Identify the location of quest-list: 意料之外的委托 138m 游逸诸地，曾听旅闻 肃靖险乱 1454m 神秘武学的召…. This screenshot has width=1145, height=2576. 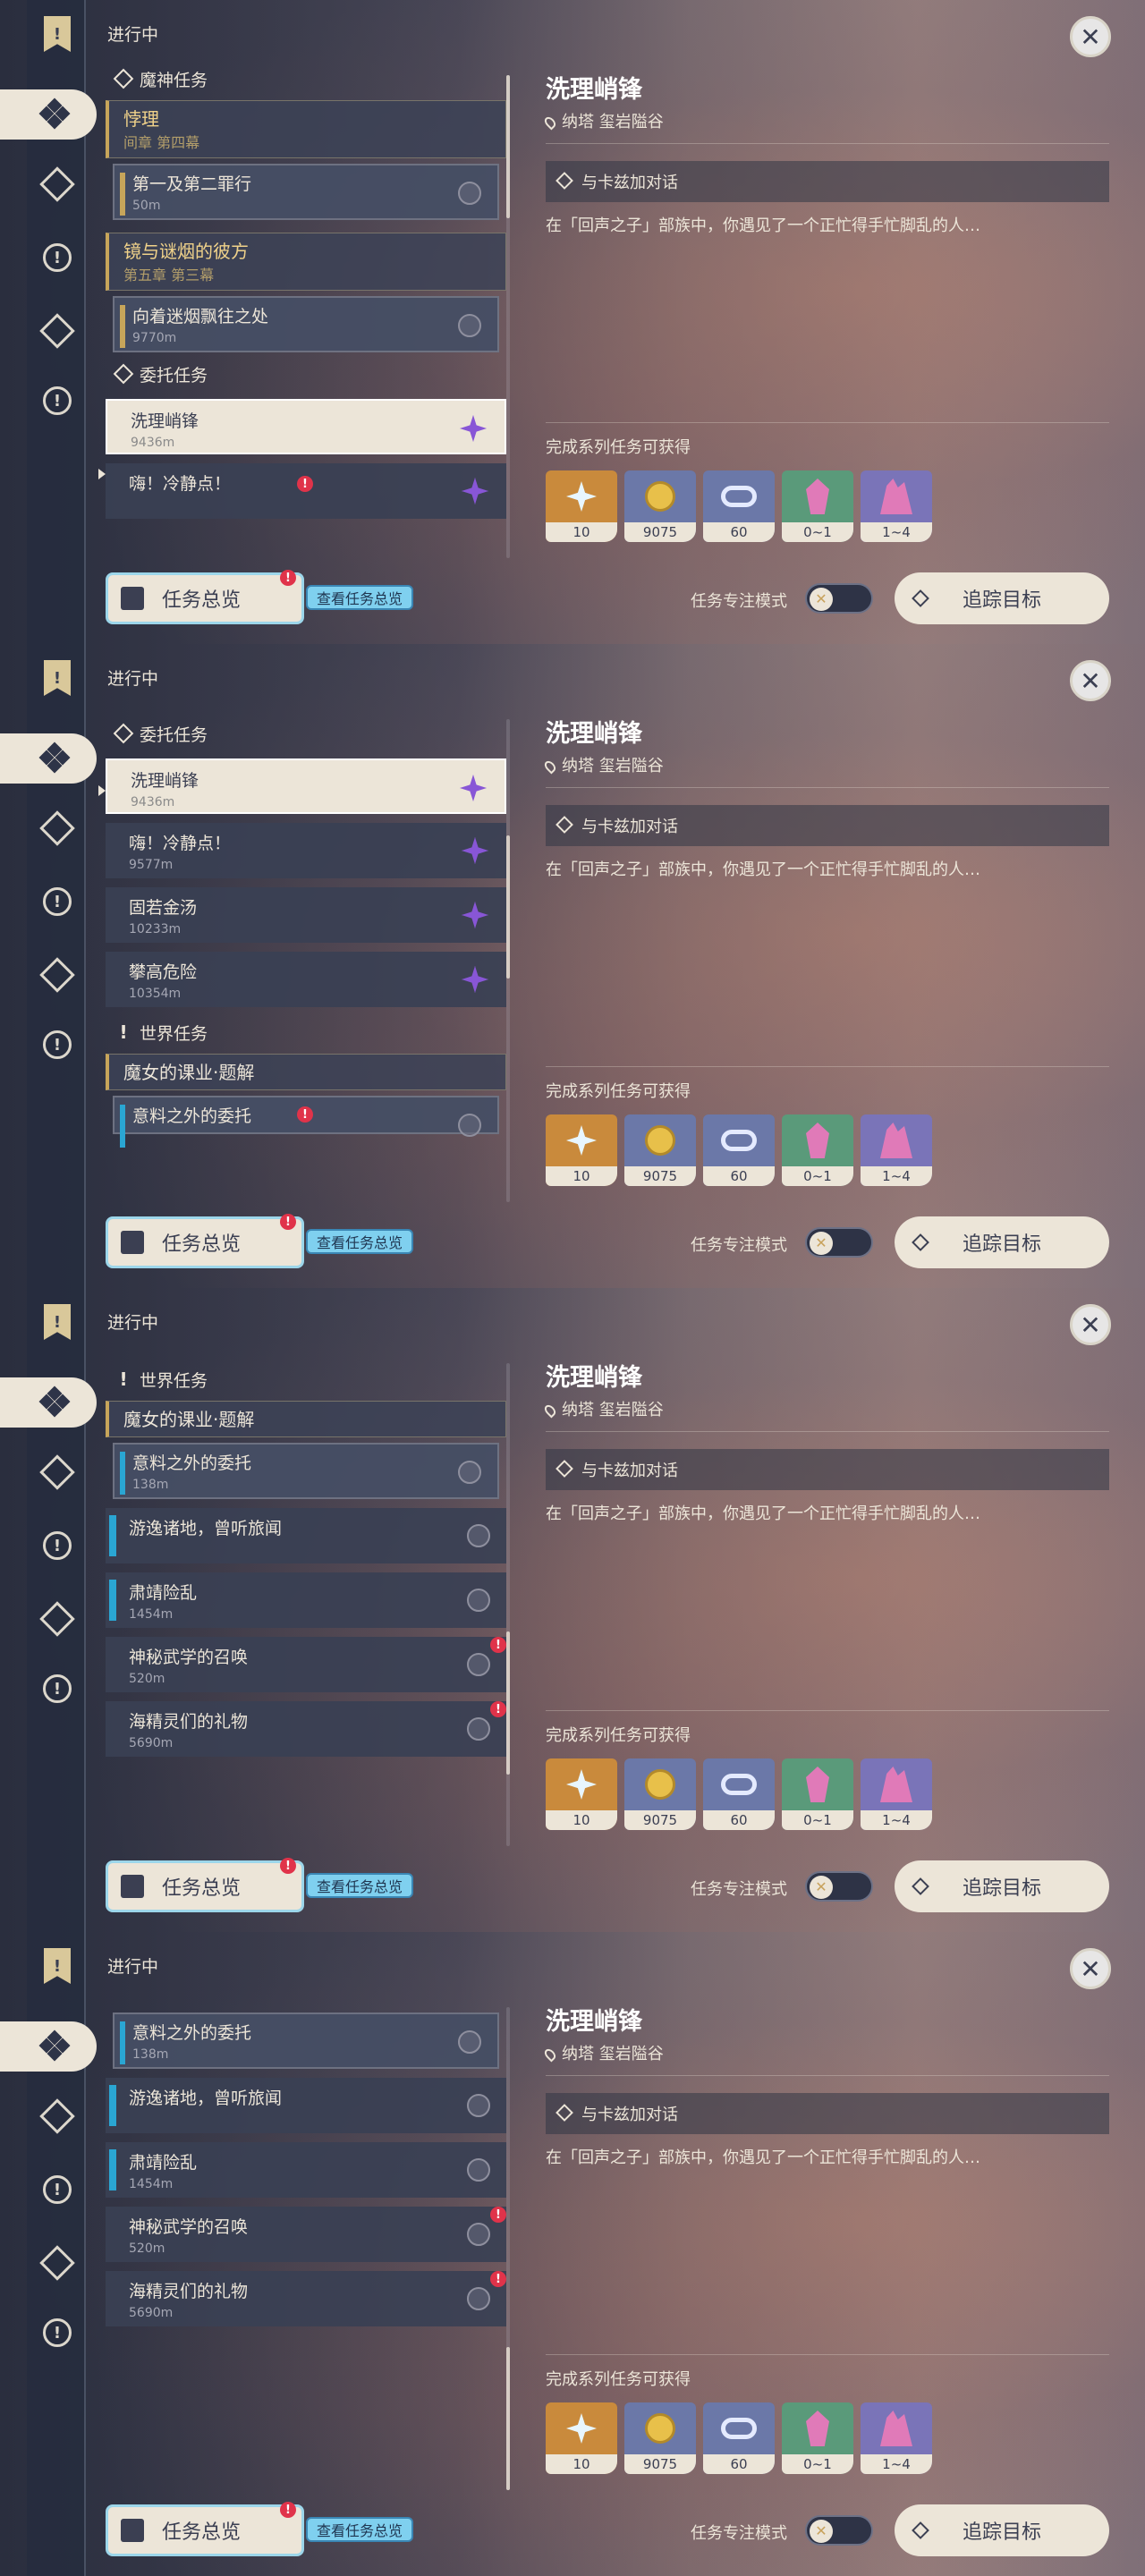
(306, 2241).